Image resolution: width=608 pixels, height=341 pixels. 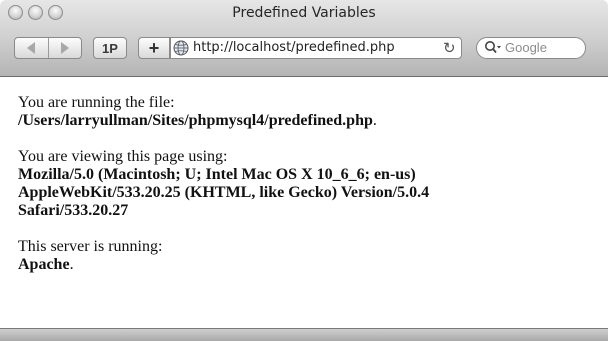 I want to click on forward-button, so click(x=64, y=48).